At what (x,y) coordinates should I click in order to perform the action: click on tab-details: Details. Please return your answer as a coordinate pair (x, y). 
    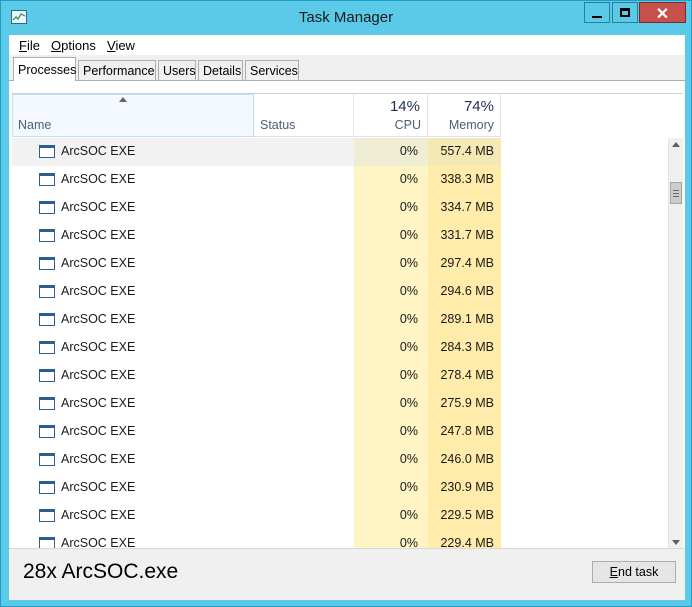
    Looking at the image, I should click on (220, 70).